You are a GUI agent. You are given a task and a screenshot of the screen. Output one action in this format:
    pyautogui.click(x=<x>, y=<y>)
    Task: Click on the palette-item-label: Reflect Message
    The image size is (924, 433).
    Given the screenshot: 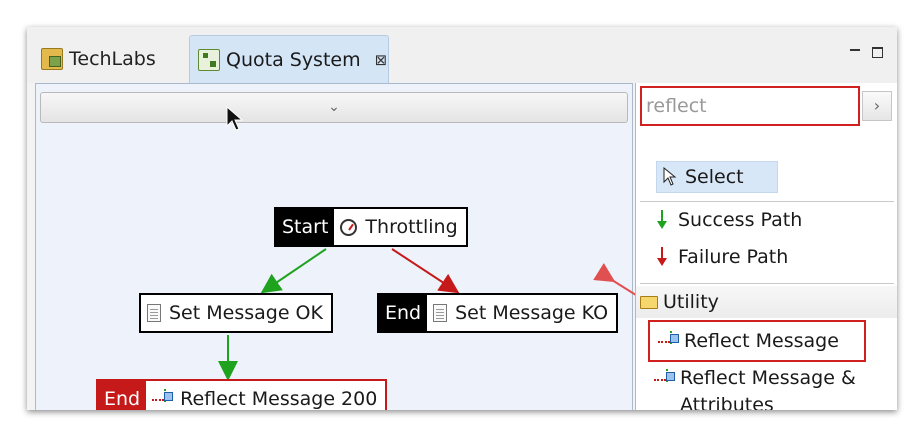 What is the action you would take?
    pyautogui.click(x=761, y=341)
    